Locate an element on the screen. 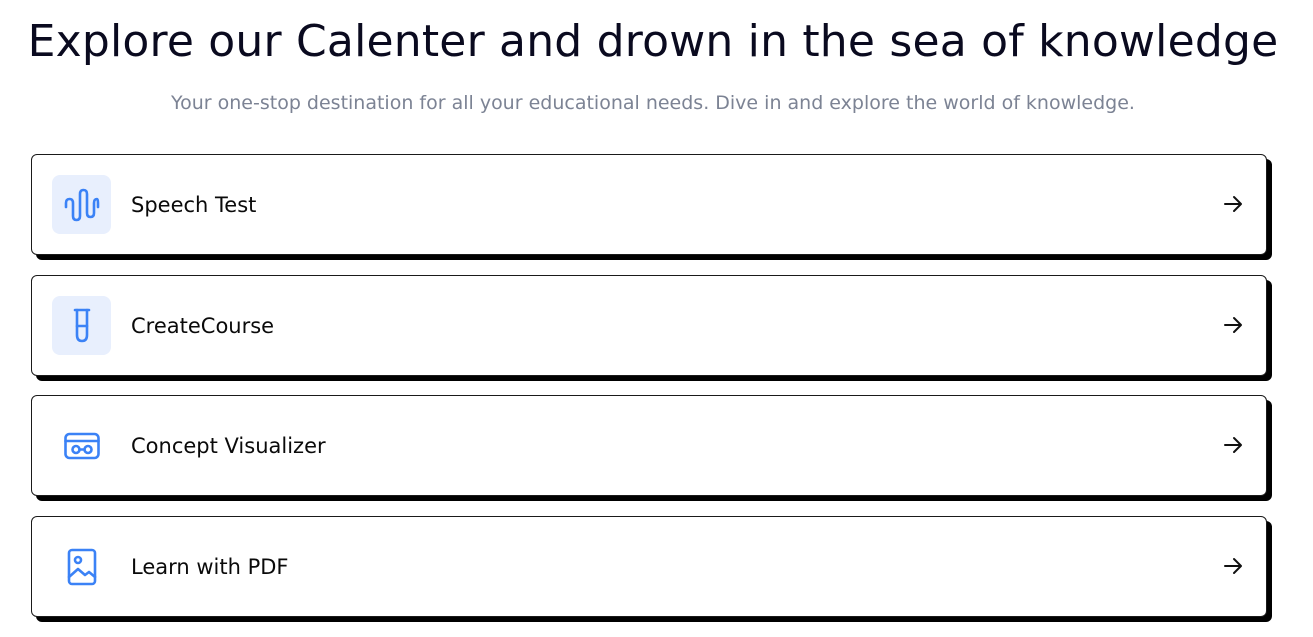 This screenshot has width=1313, height=637. concept-visualizer-label: Concept Visualizer is located at coordinates (228, 446).